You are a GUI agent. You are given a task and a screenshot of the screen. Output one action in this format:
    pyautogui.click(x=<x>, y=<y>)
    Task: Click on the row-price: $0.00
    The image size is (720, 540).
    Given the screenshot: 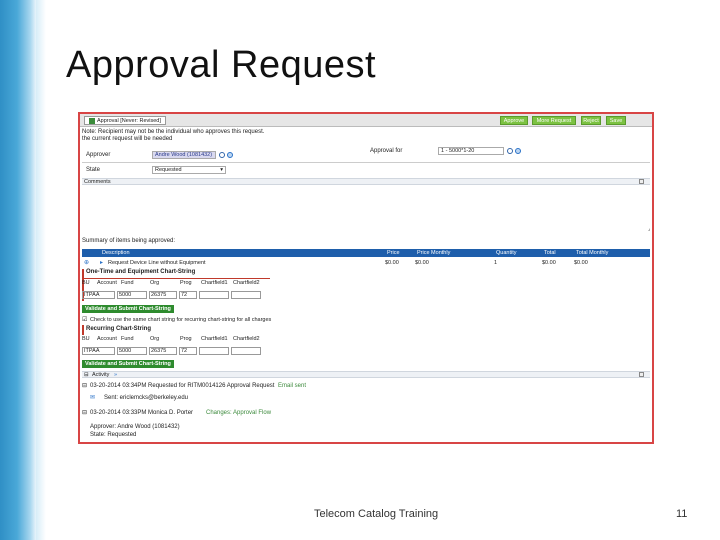 What is the action you would take?
    pyautogui.click(x=392, y=263)
    